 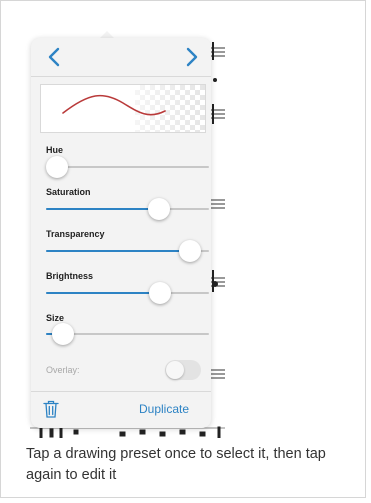 I want to click on delete-preset-button, so click(x=51, y=409).